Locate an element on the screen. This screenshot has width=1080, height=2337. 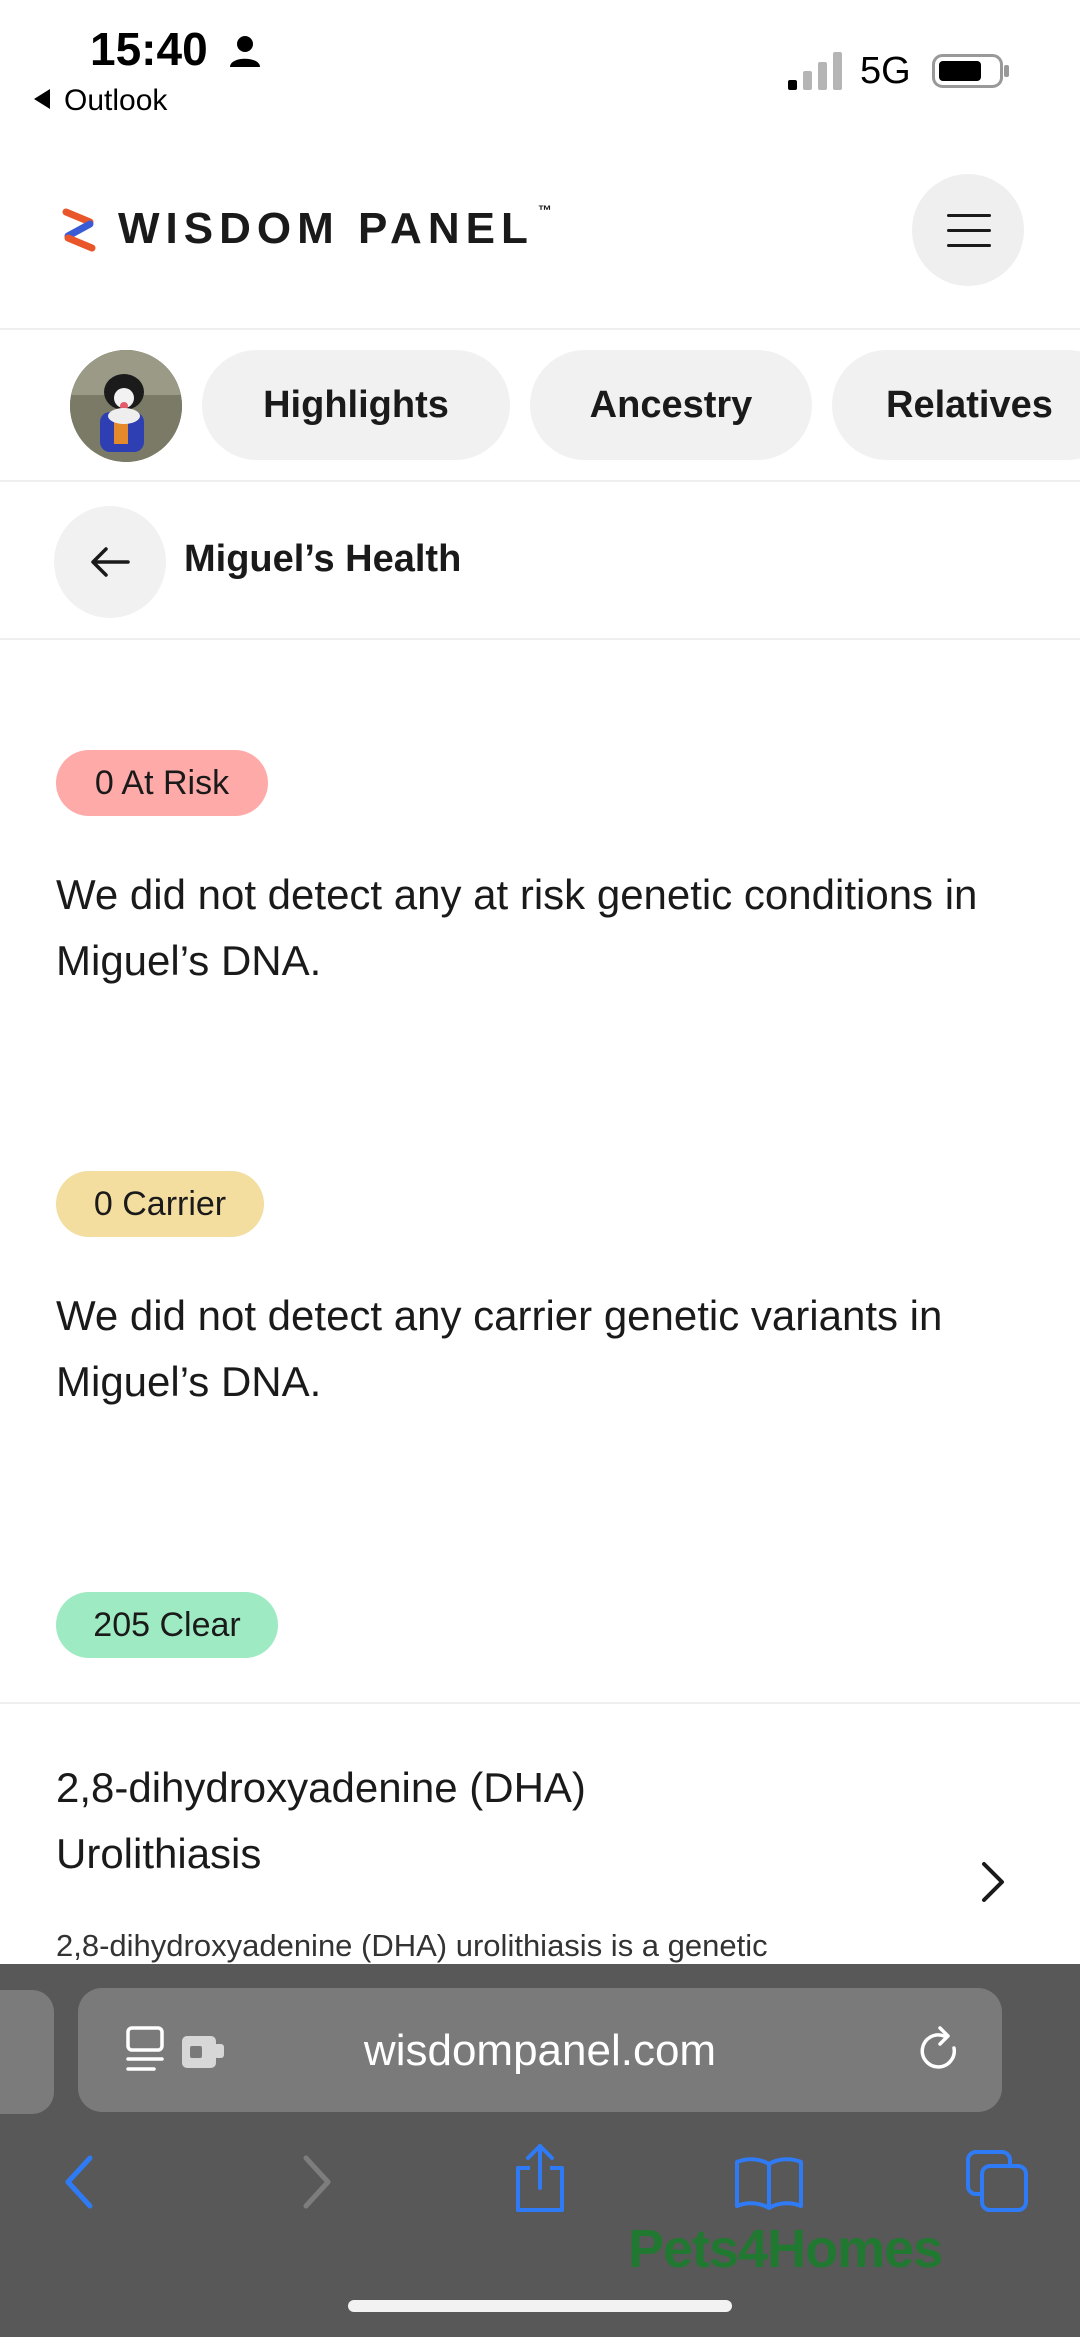
chevron-right-icon is located at coordinates (993, 1882).